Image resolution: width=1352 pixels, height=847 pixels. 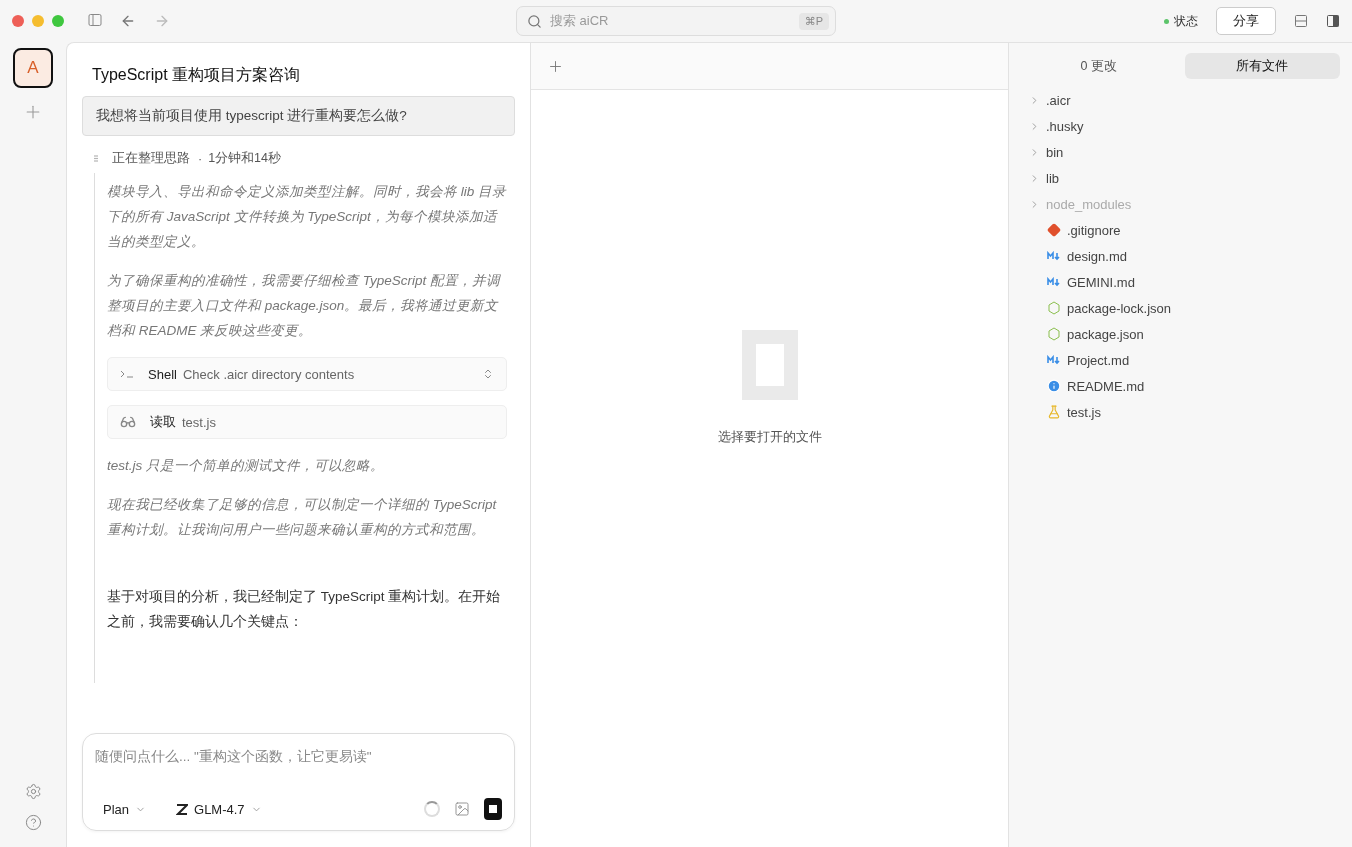 What do you see at coordinates (1054, 412) in the screenshot?
I see `flask-icon` at bounding box center [1054, 412].